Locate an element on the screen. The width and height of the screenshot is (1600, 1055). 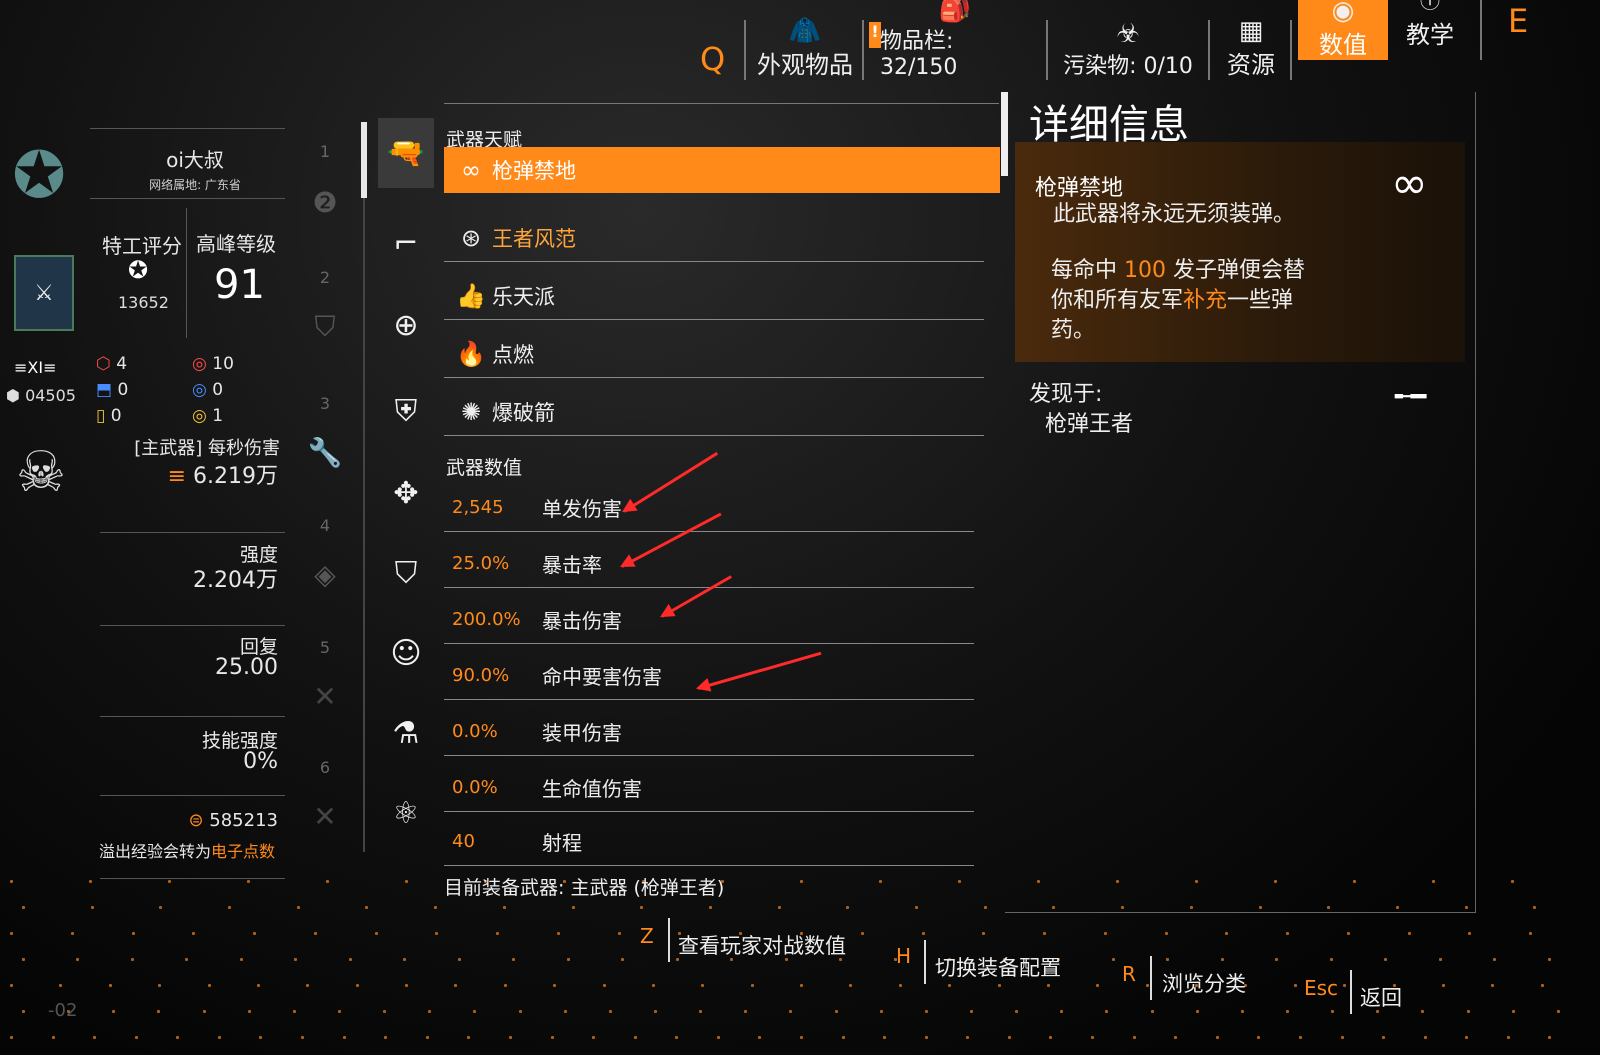
detail-line: 你和所有友军补充一些弹 is located at coordinates (1172, 298).